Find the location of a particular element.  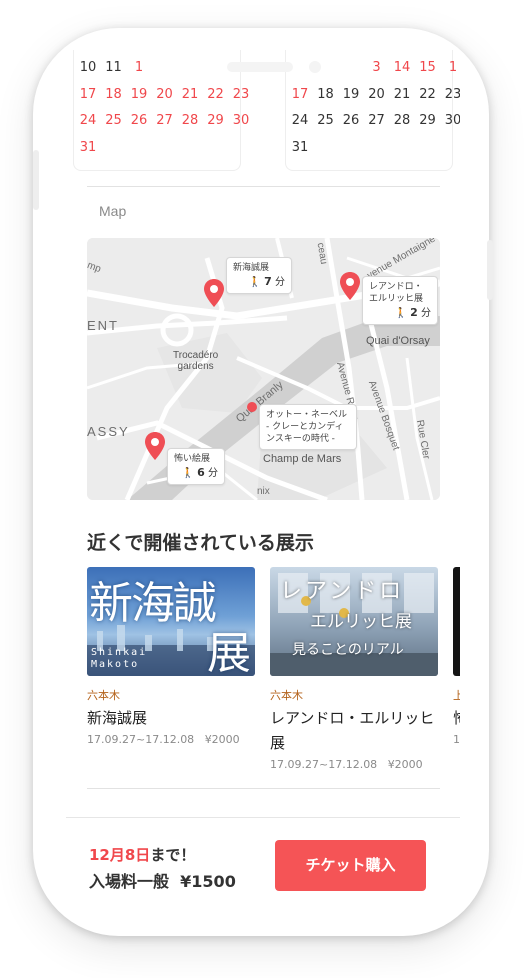

marker-name: 怖い絵展 is located at coordinates (192, 459).